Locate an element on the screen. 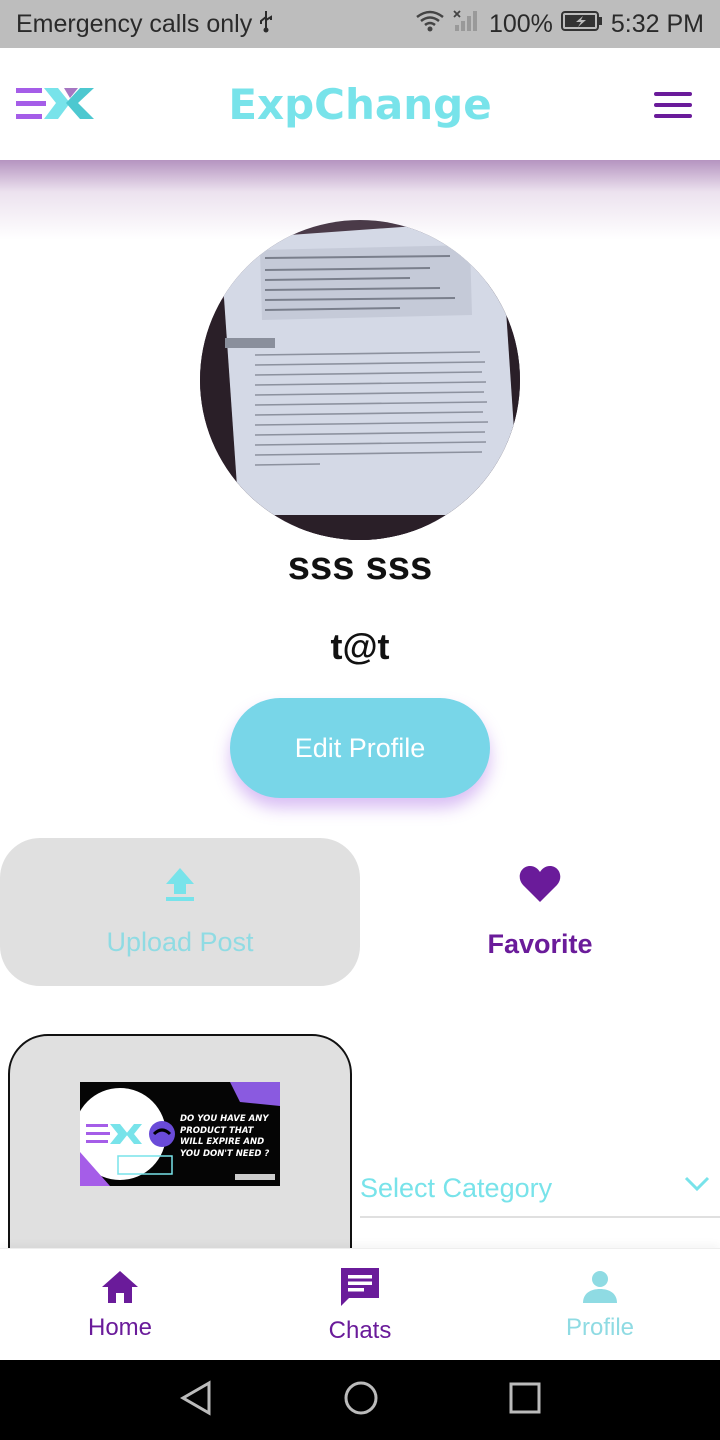  nav-item-profile: Profile is located at coordinates (600, 1305).